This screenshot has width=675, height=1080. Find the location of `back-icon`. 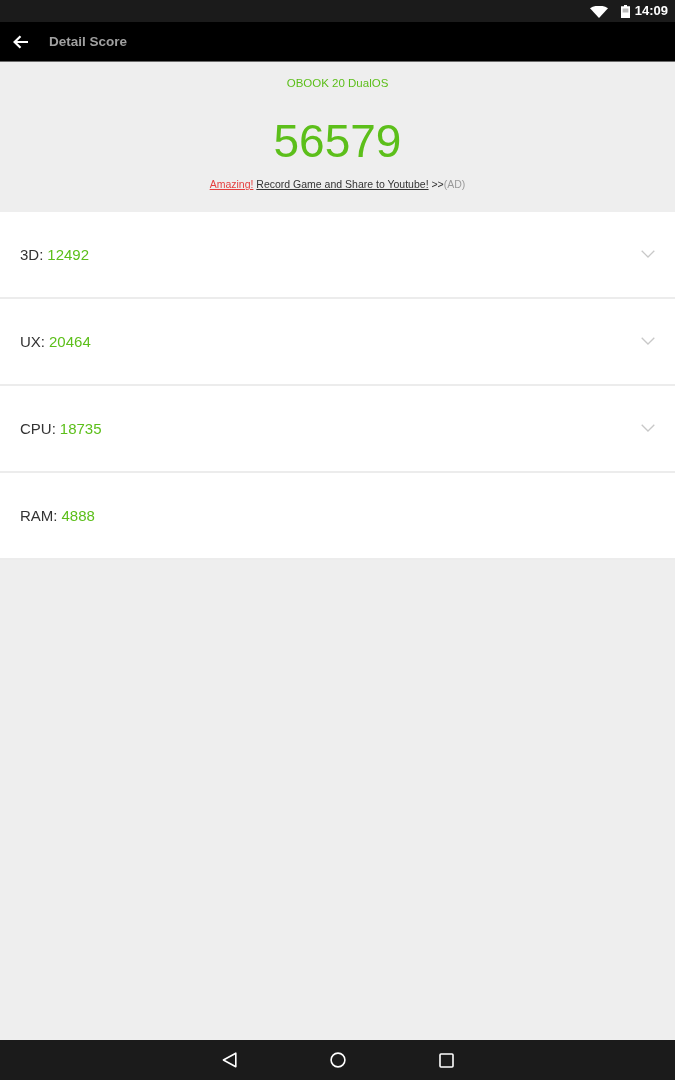

back-icon is located at coordinates (229, 1060).